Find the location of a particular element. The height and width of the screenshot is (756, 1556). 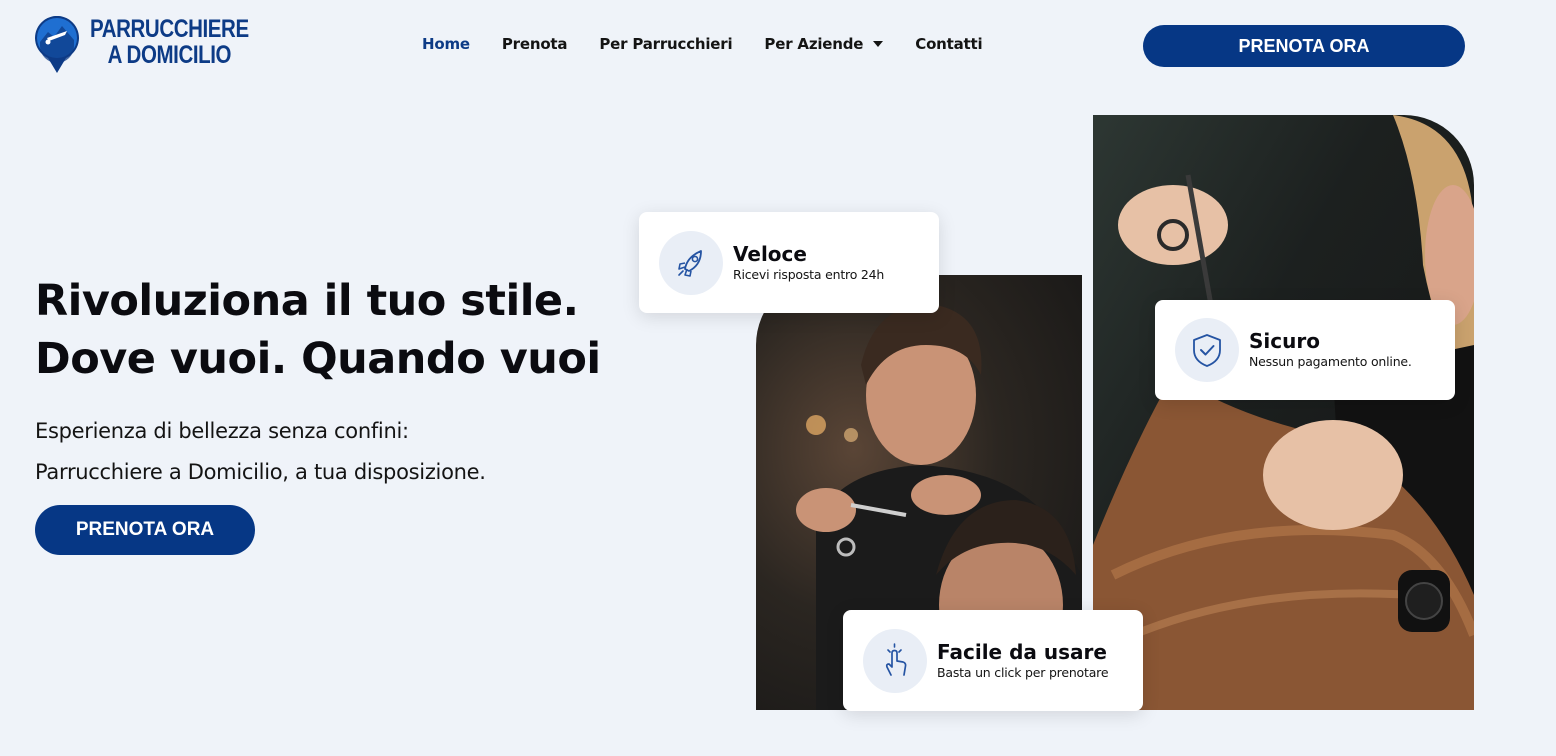

logo-line-2: A DOMICILIO is located at coordinates (169, 55).